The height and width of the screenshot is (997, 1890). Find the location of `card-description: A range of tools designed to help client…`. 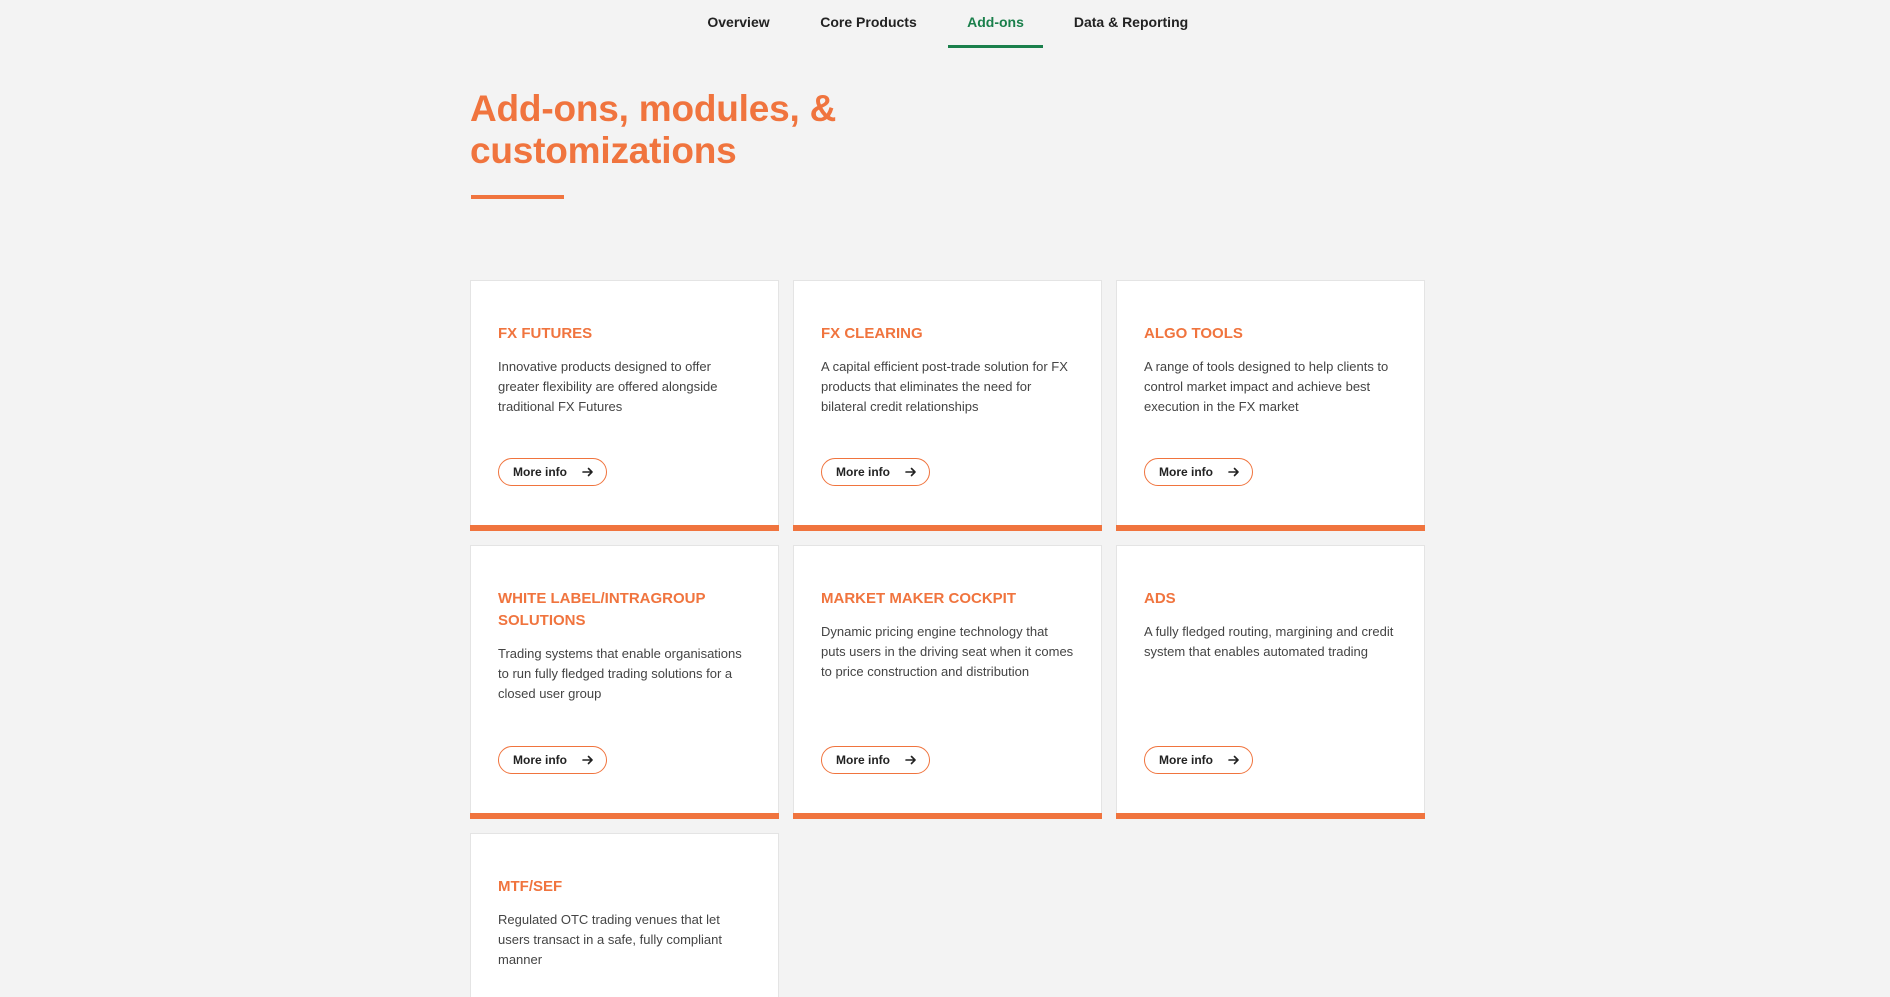

card-description: A range of tools designed to help client… is located at coordinates (1266, 386).